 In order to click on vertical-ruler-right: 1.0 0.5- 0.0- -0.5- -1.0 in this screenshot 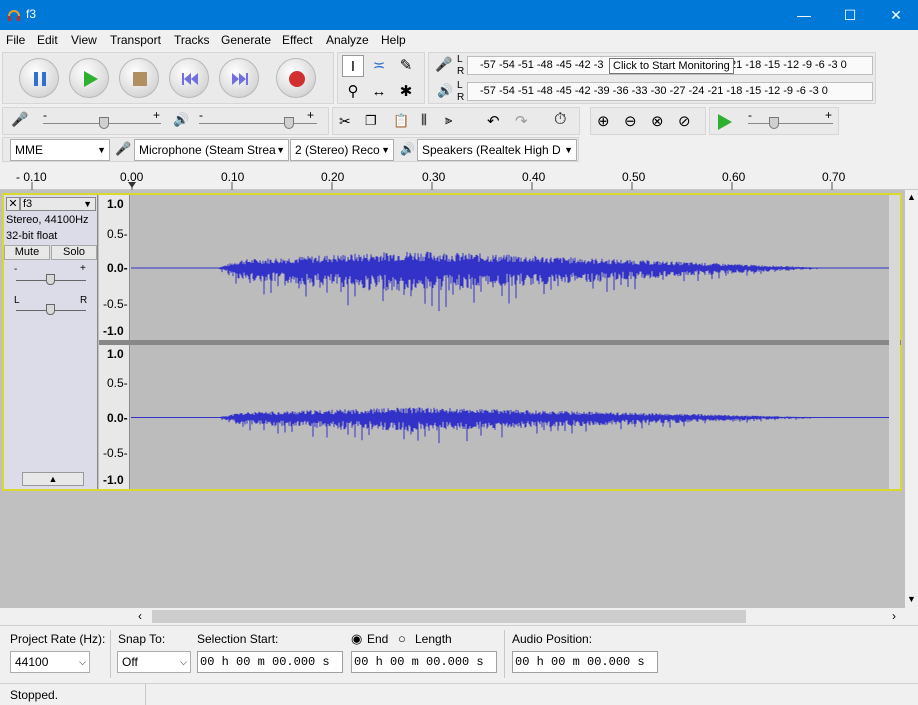, I will do `click(114, 417)`.